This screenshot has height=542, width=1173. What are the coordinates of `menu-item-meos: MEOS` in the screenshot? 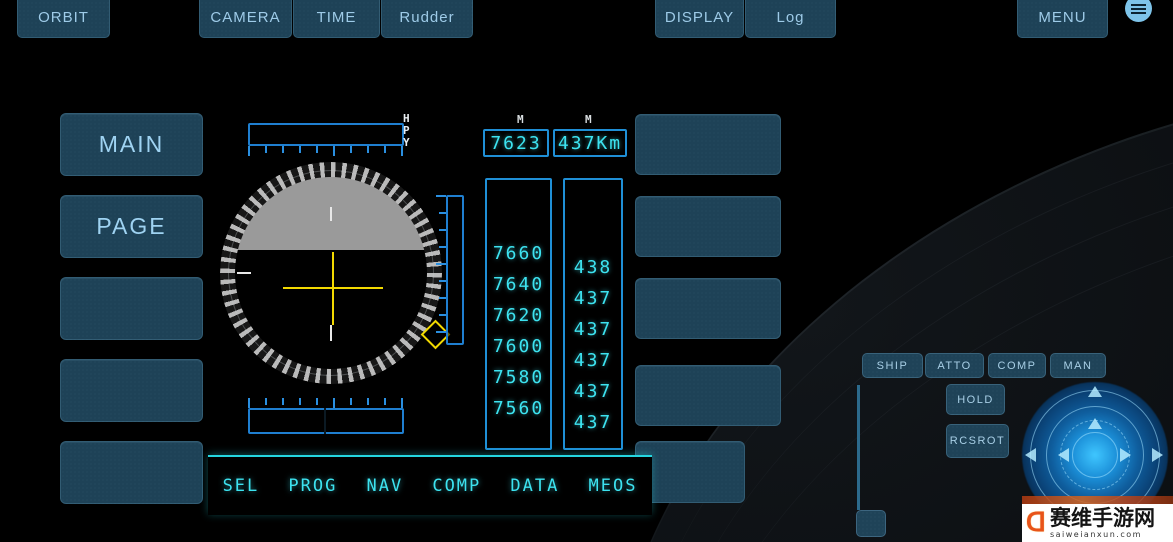 It's located at (612, 486).